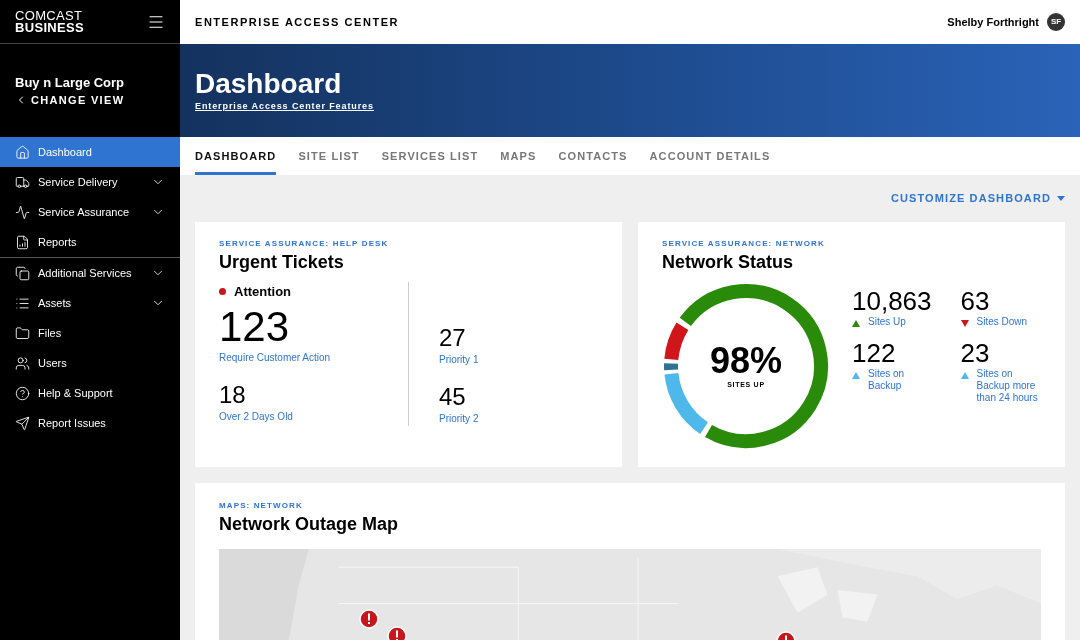 The width and height of the screenshot is (1080, 640). I want to click on percent-value: 98%, so click(746, 360).